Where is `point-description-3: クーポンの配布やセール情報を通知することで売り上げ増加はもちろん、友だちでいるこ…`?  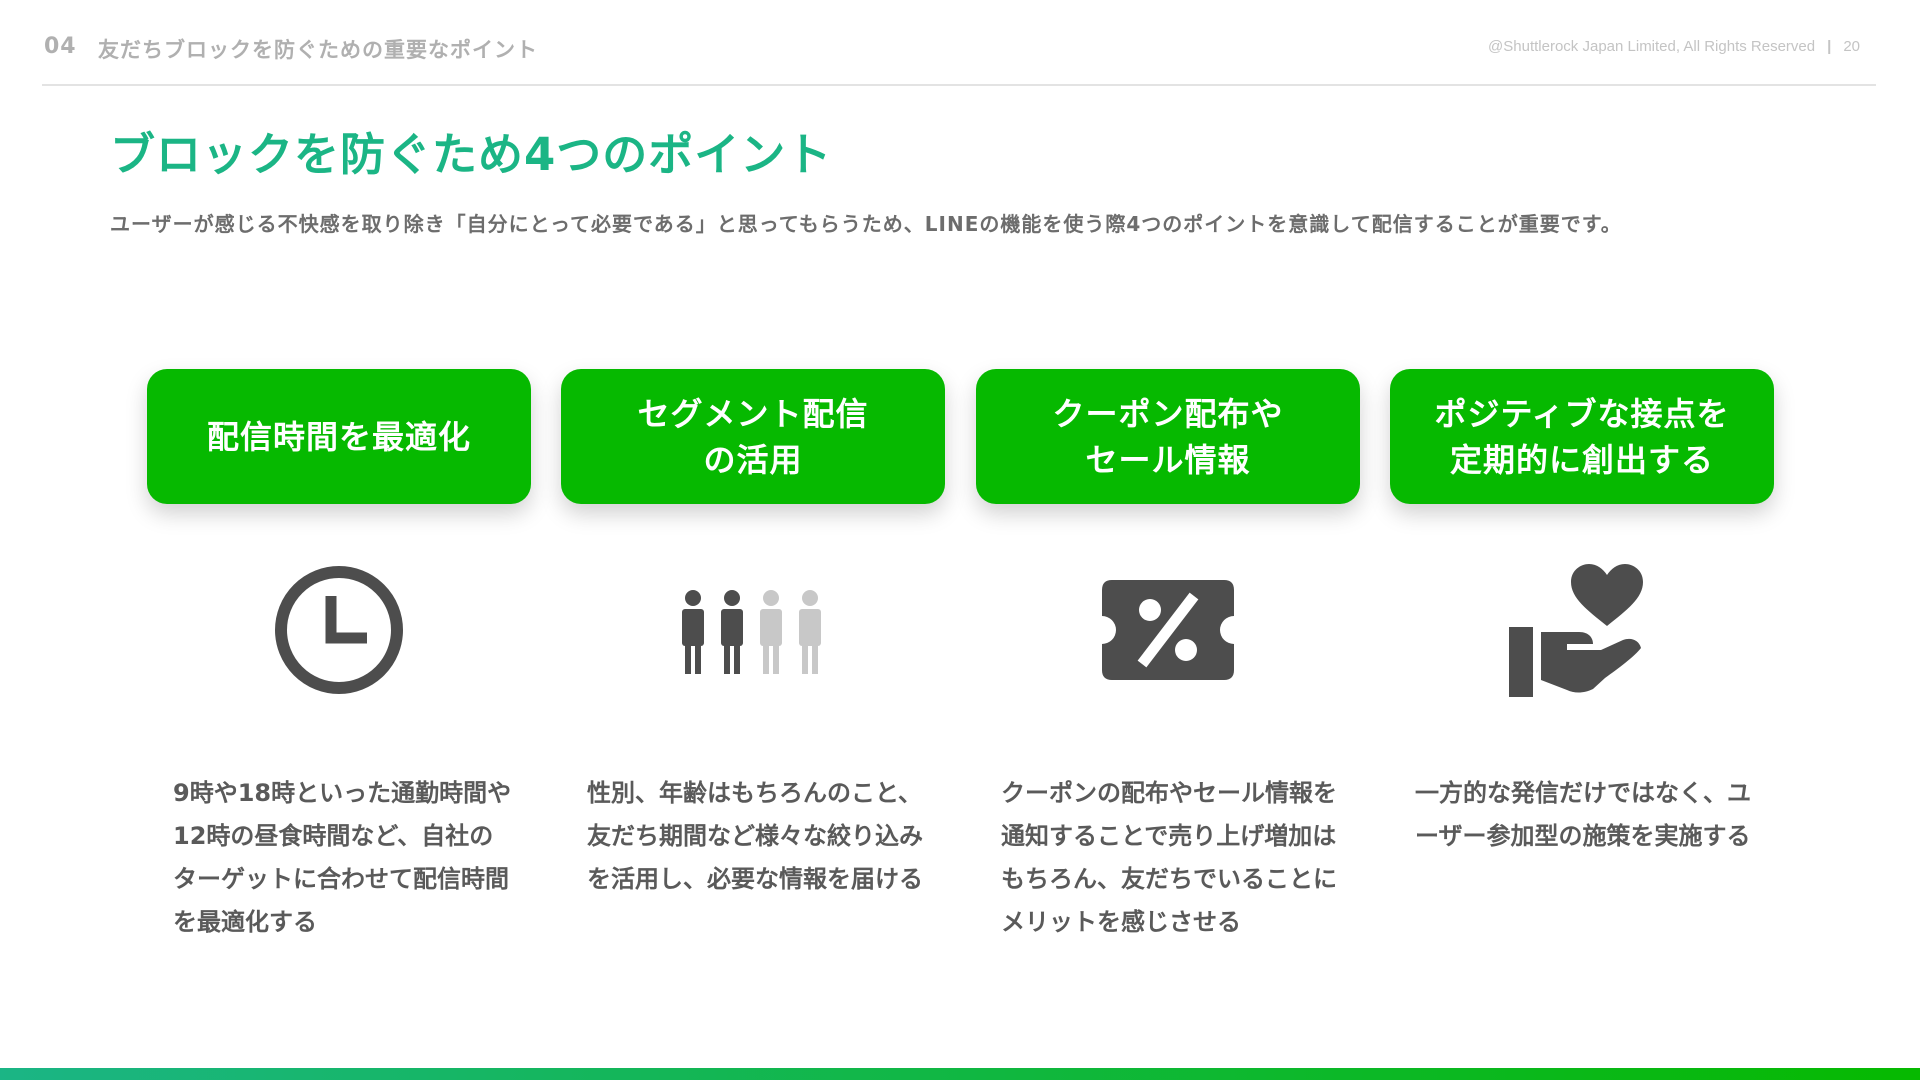
point-description-3: クーポンの配布やセール情報を通知することで売り上げ増加はもちろん、友だちでいるこ… is located at coordinates (1169, 857).